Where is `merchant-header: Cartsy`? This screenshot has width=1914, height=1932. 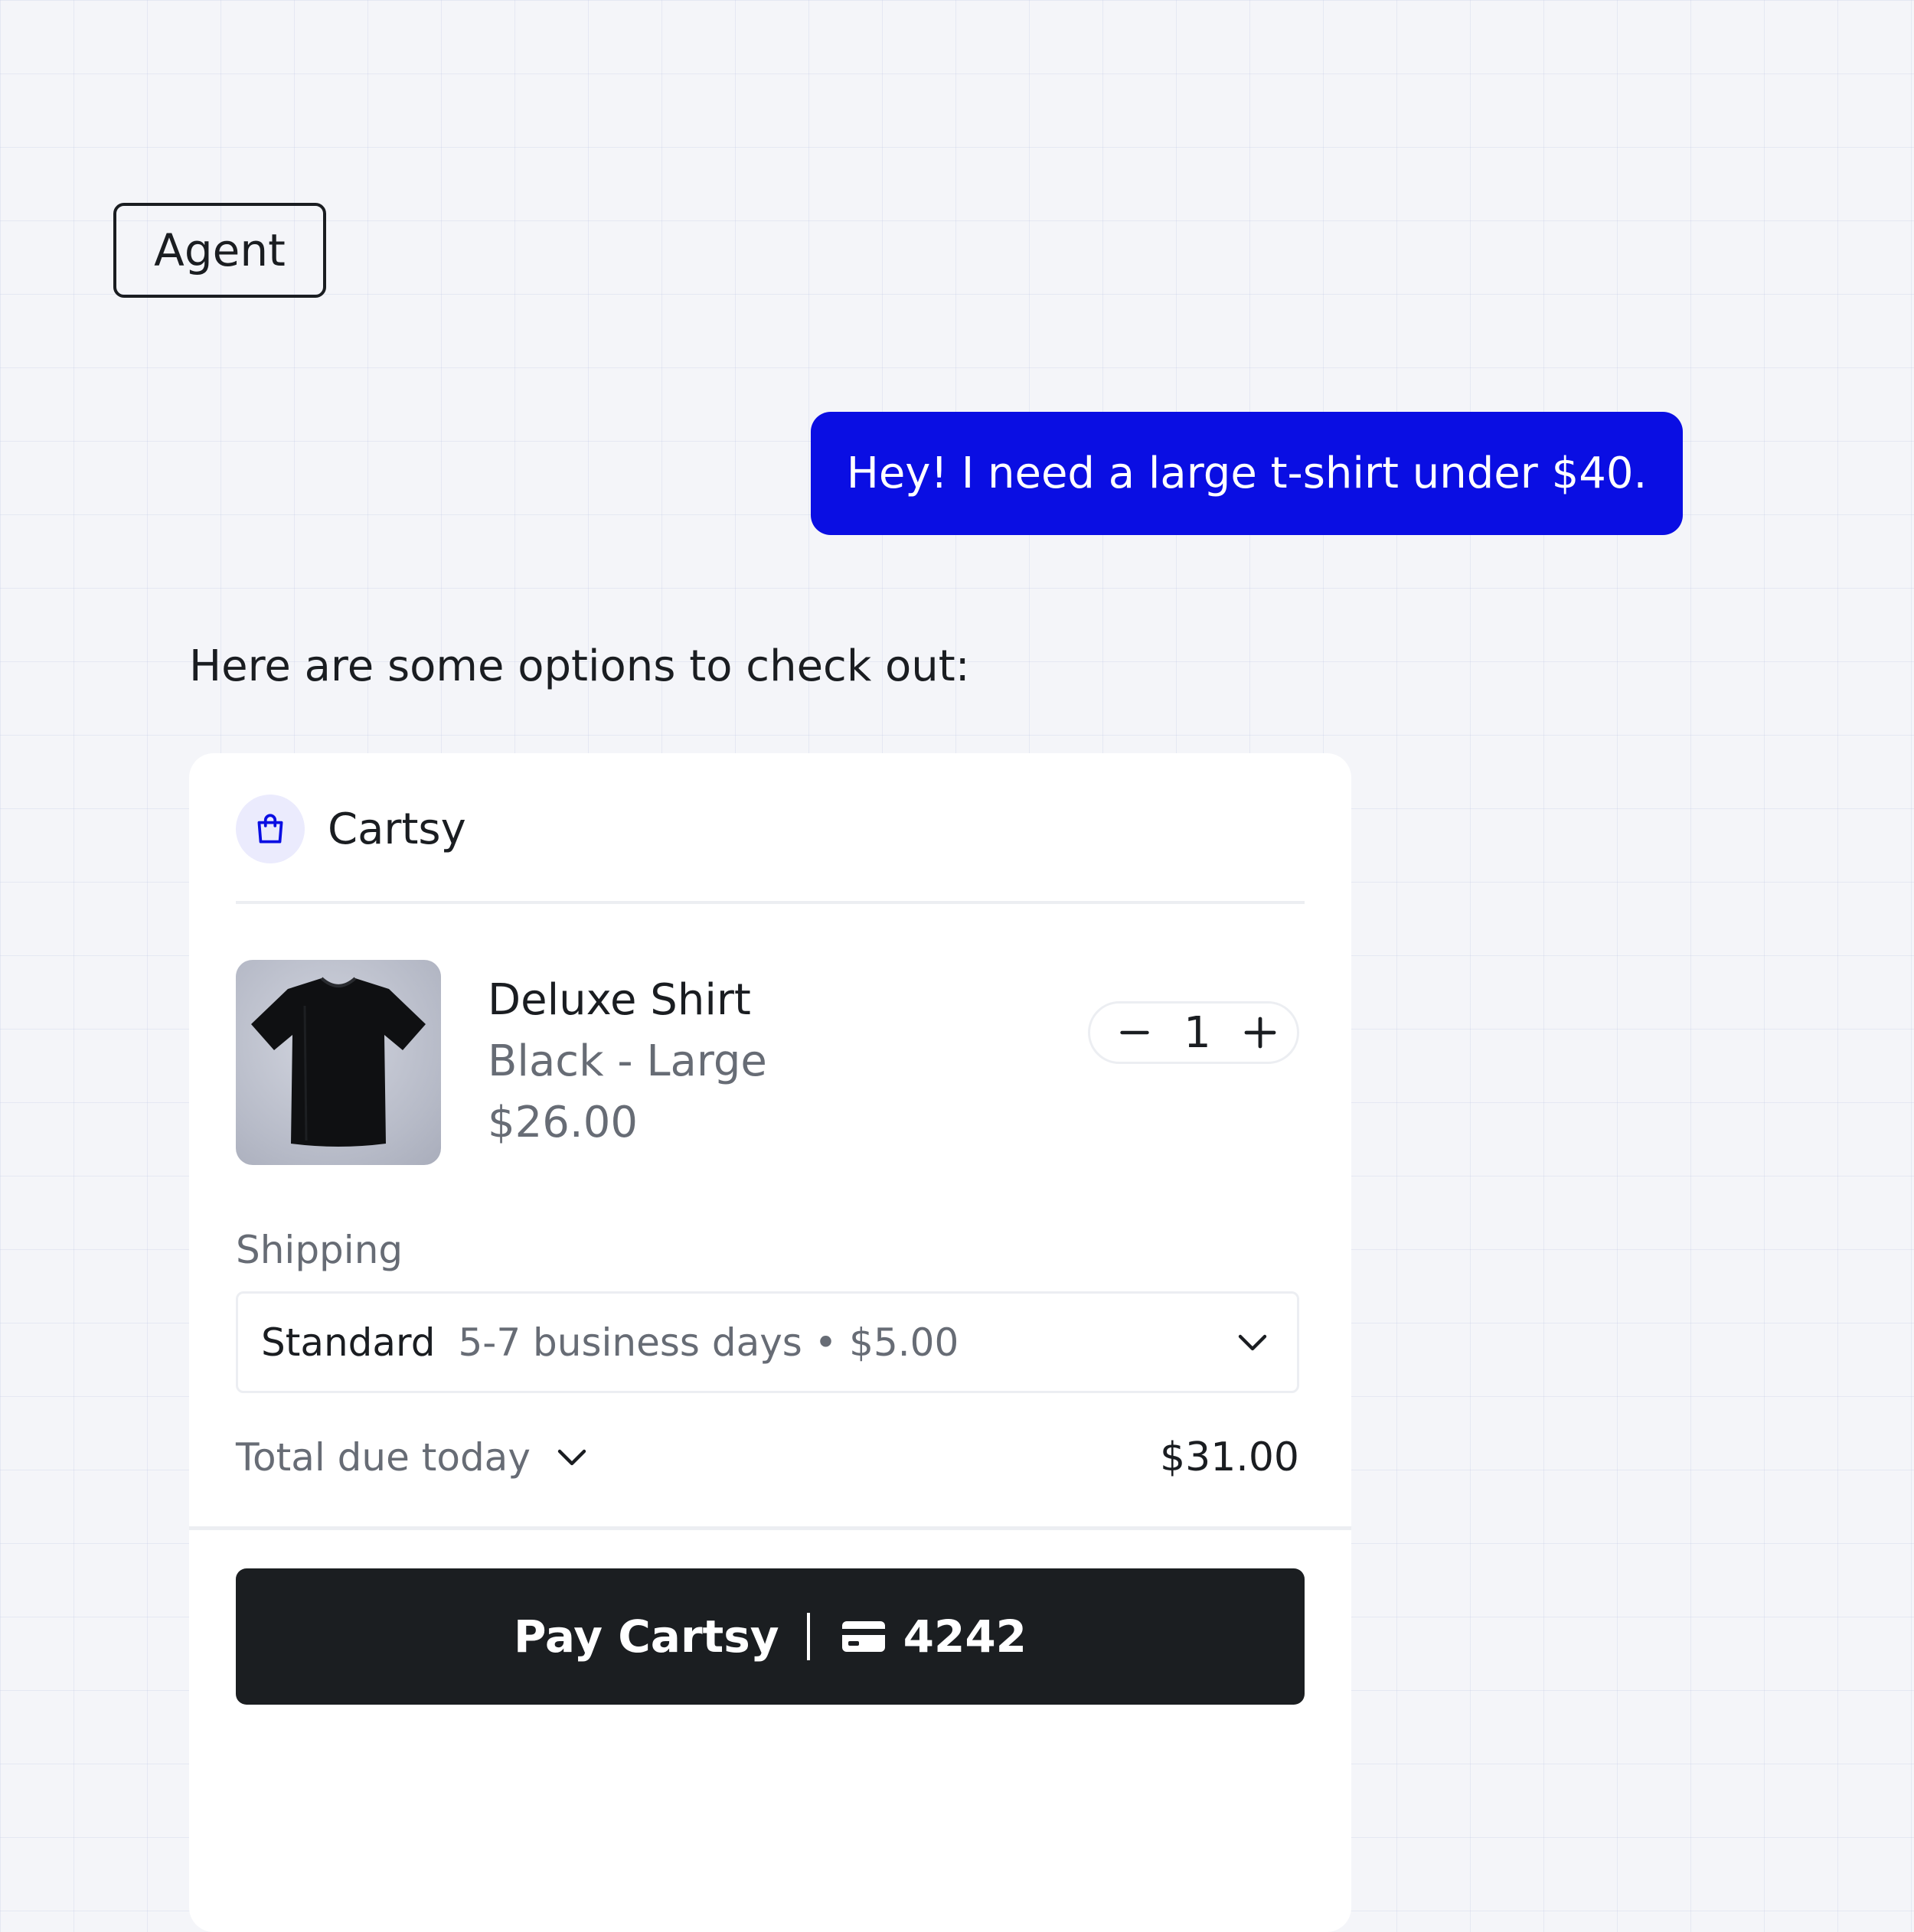 merchant-header: Cartsy is located at coordinates (351, 829).